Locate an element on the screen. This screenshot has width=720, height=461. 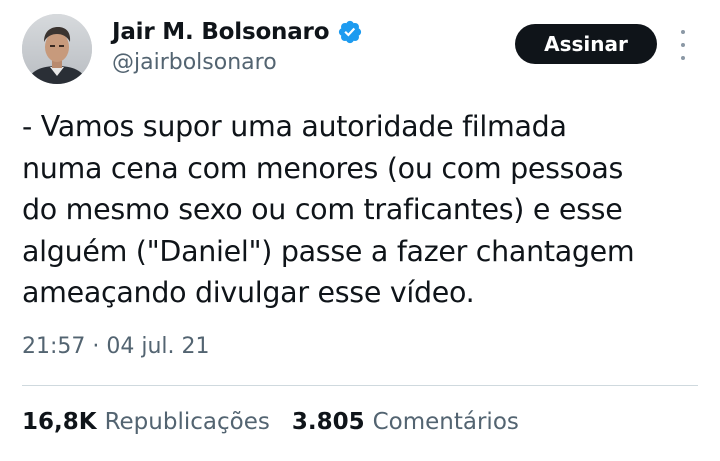
author-handle: @jairbolsonaro is located at coordinates (194, 62).